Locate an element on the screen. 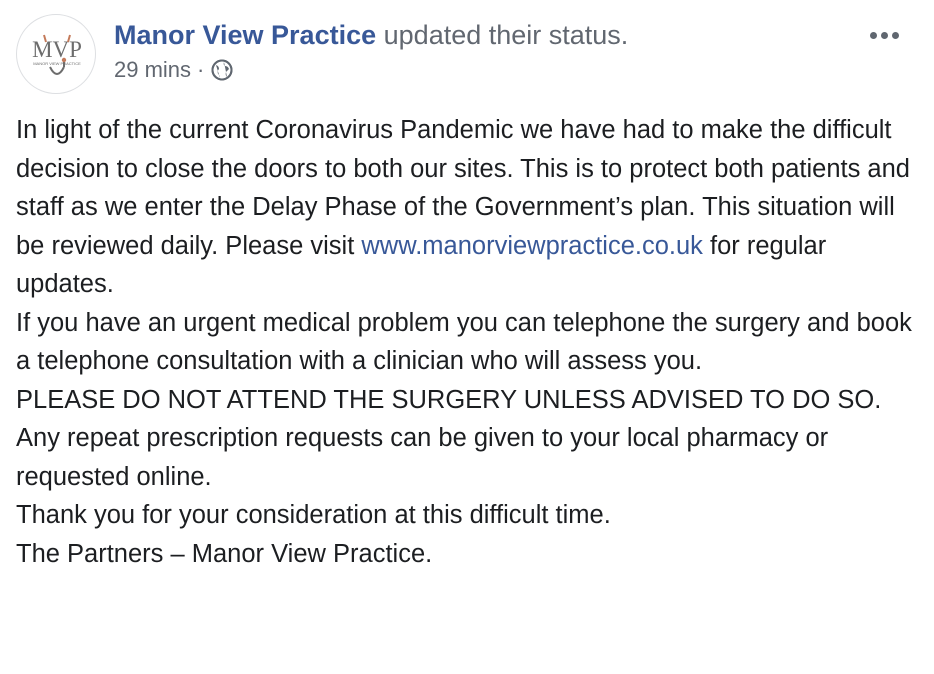 The height and width of the screenshot is (674, 934). globe-icon is located at coordinates (222, 70).